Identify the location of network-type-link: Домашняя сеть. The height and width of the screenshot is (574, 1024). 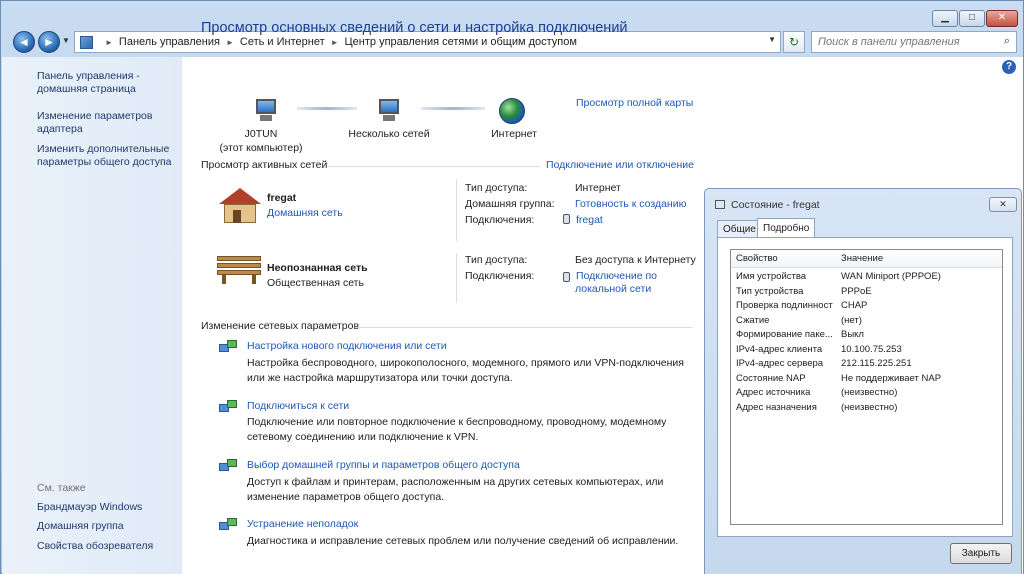
(305, 213).